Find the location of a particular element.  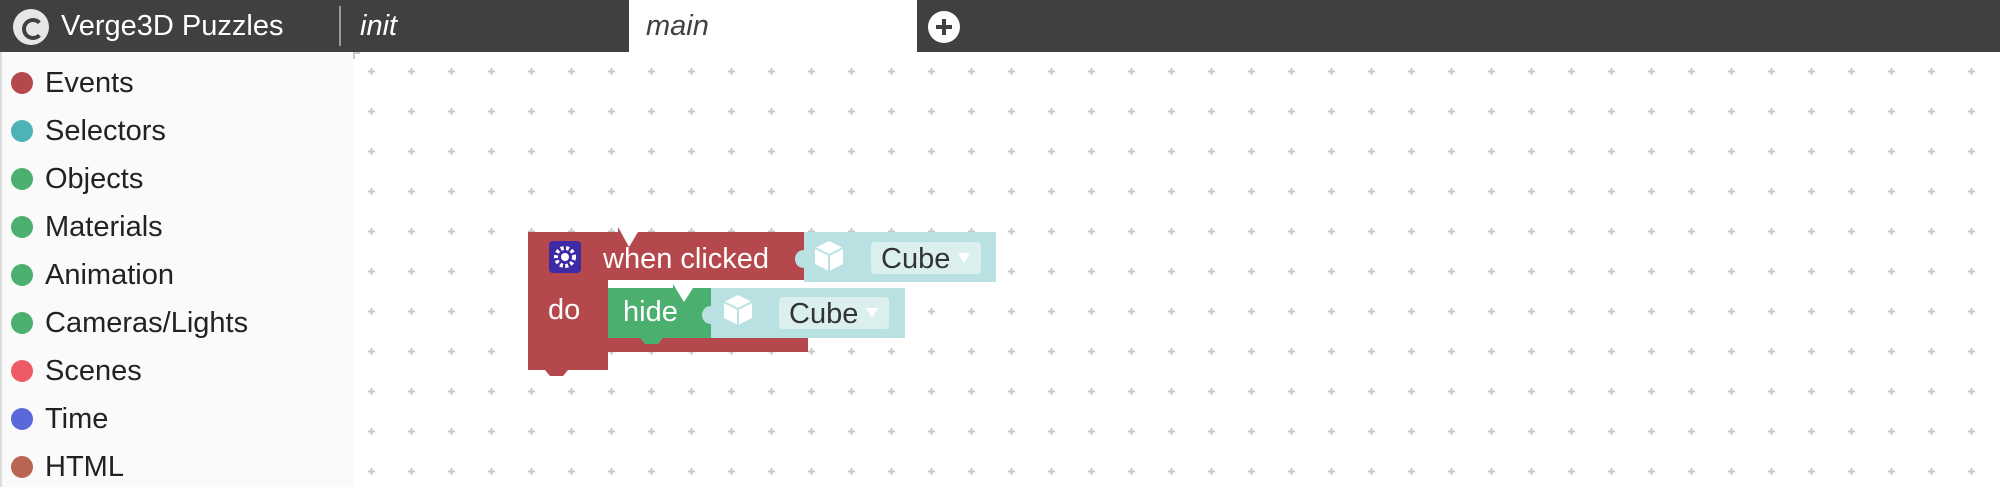

event-object-dropdown-value: Cube is located at coordinates (915, 259).